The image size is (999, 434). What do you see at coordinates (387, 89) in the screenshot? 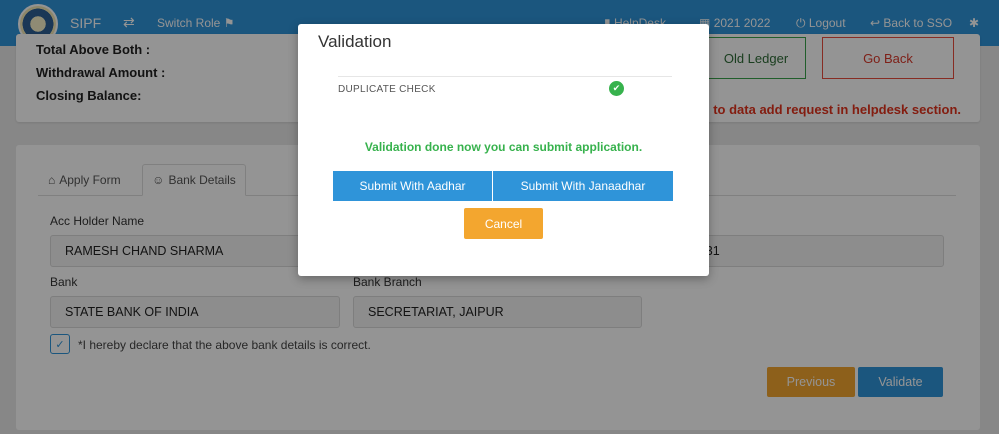
I see `duplicate-check-label: DUPLICATE CHECK` at bounding box center [387, 89].